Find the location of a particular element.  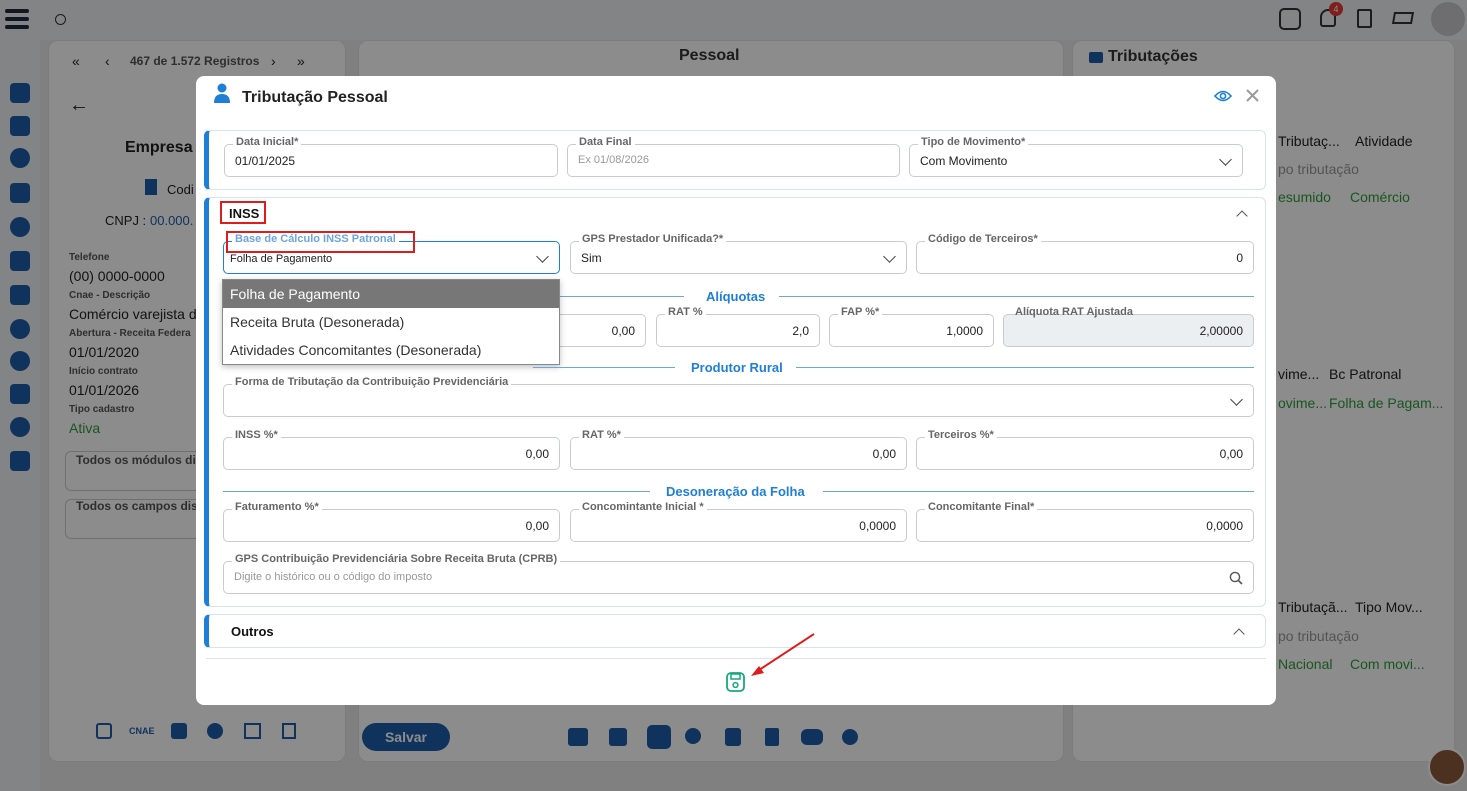

produtor-rat-field: RAT %* 0,00 is located at coordinates (738, 449).